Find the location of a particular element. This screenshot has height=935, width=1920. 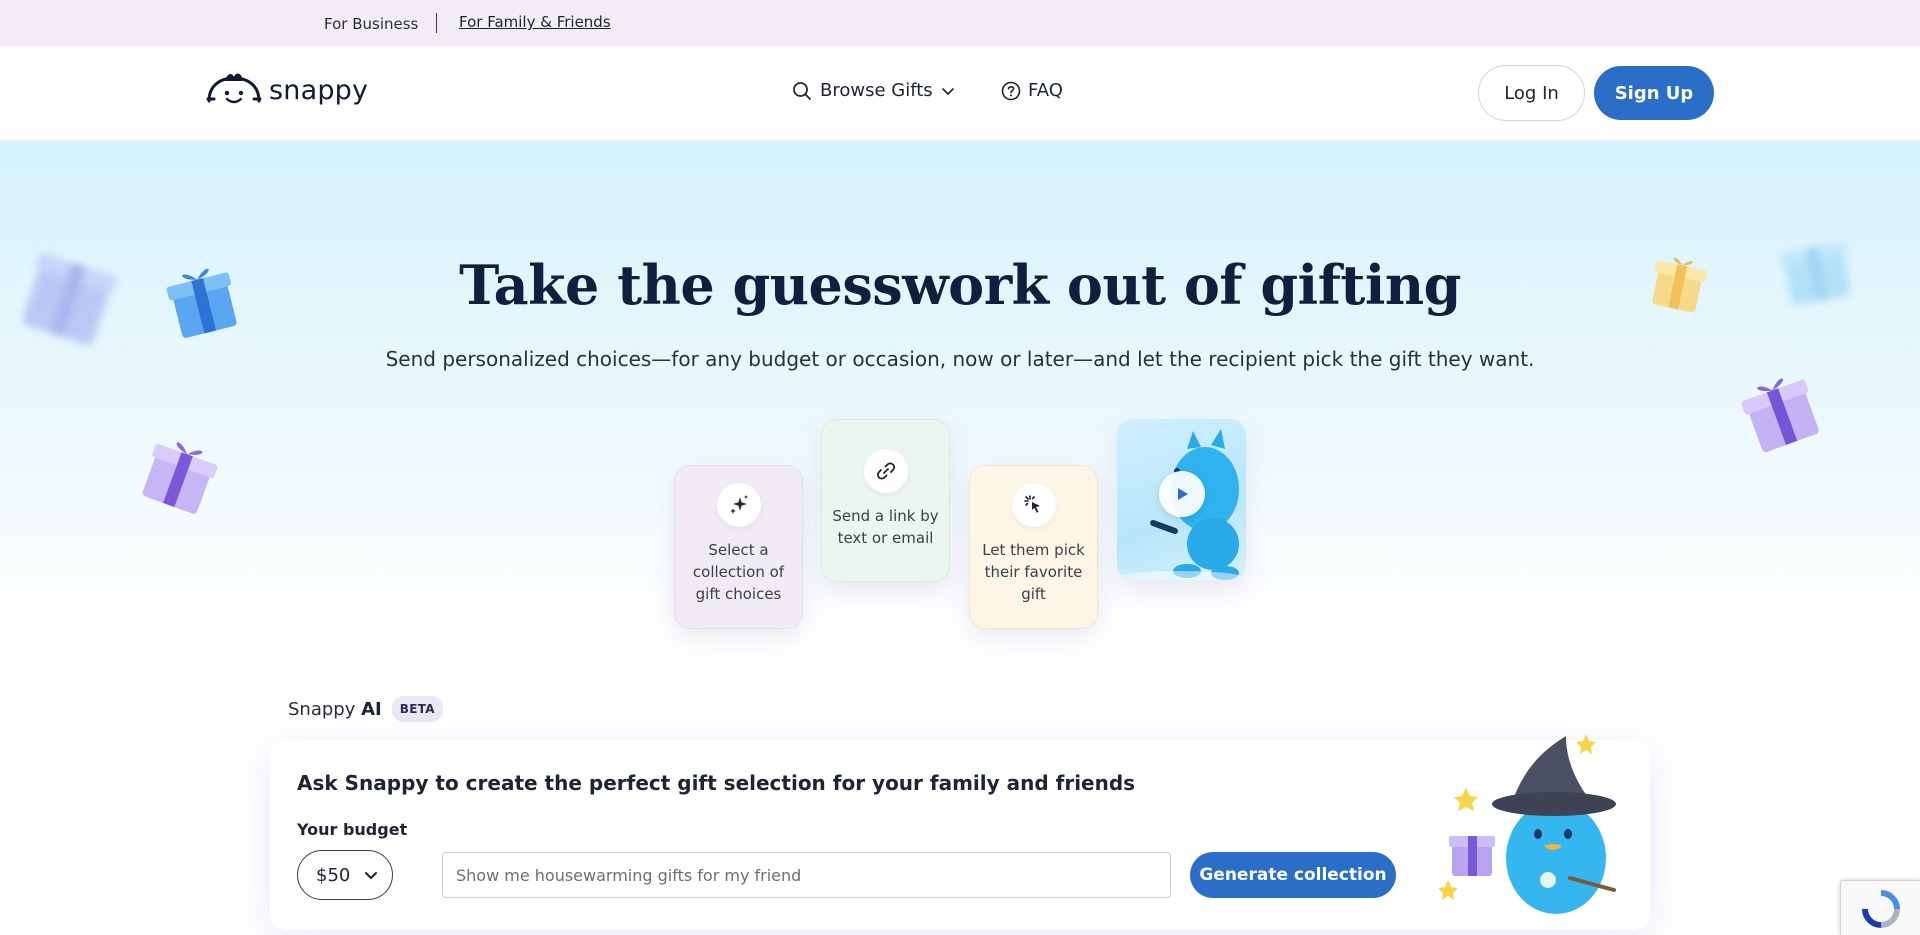

faq-link: FAQ is located at coordinates (1032, 90).